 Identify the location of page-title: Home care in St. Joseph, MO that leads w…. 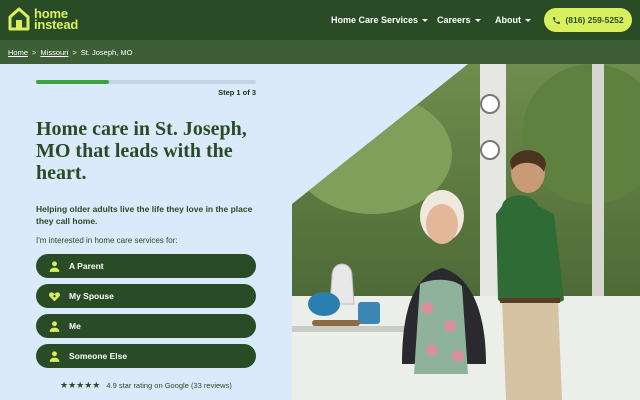
(141, 151).